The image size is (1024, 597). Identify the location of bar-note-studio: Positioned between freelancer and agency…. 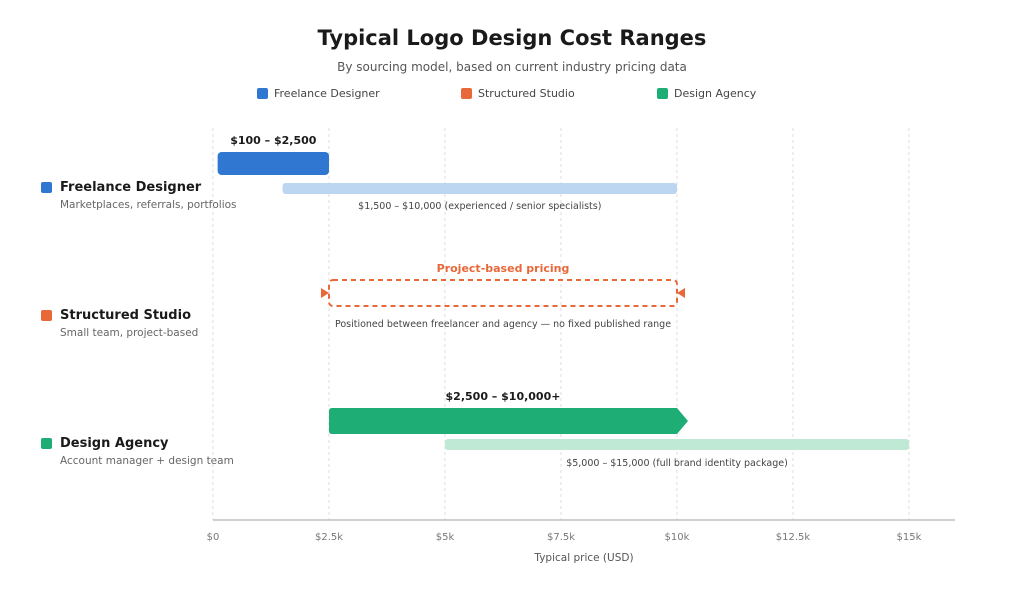
(503, 324).